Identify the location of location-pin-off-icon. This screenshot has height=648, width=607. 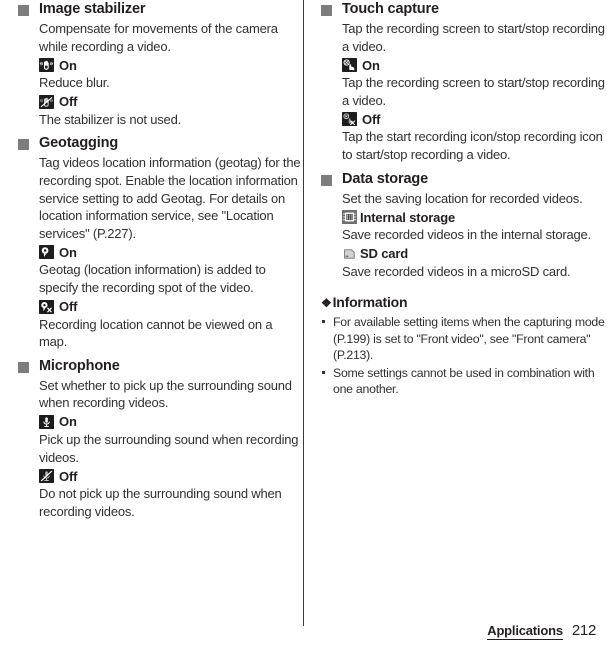
(46, 306).